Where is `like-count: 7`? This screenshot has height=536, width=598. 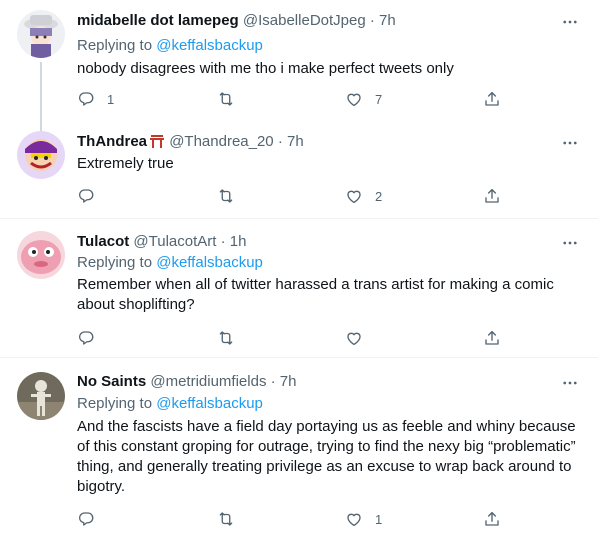 like-count: 7 is located at coordinates (379, 99).